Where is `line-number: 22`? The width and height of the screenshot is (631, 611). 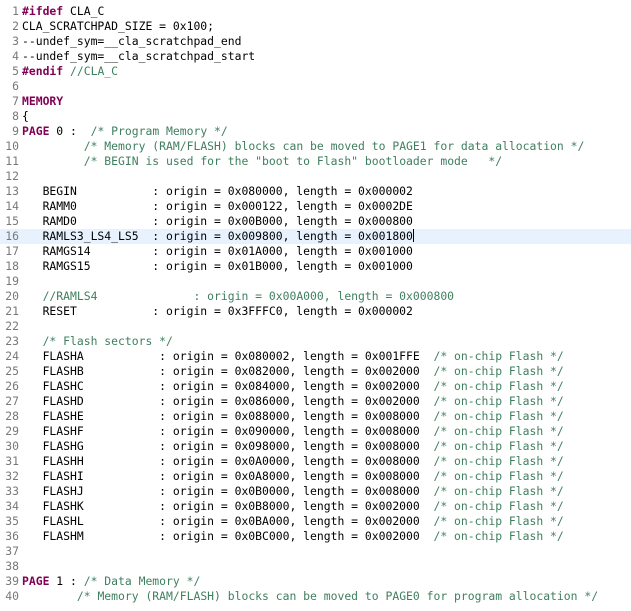
line-number: 22 is located at coordinates (12, 326).